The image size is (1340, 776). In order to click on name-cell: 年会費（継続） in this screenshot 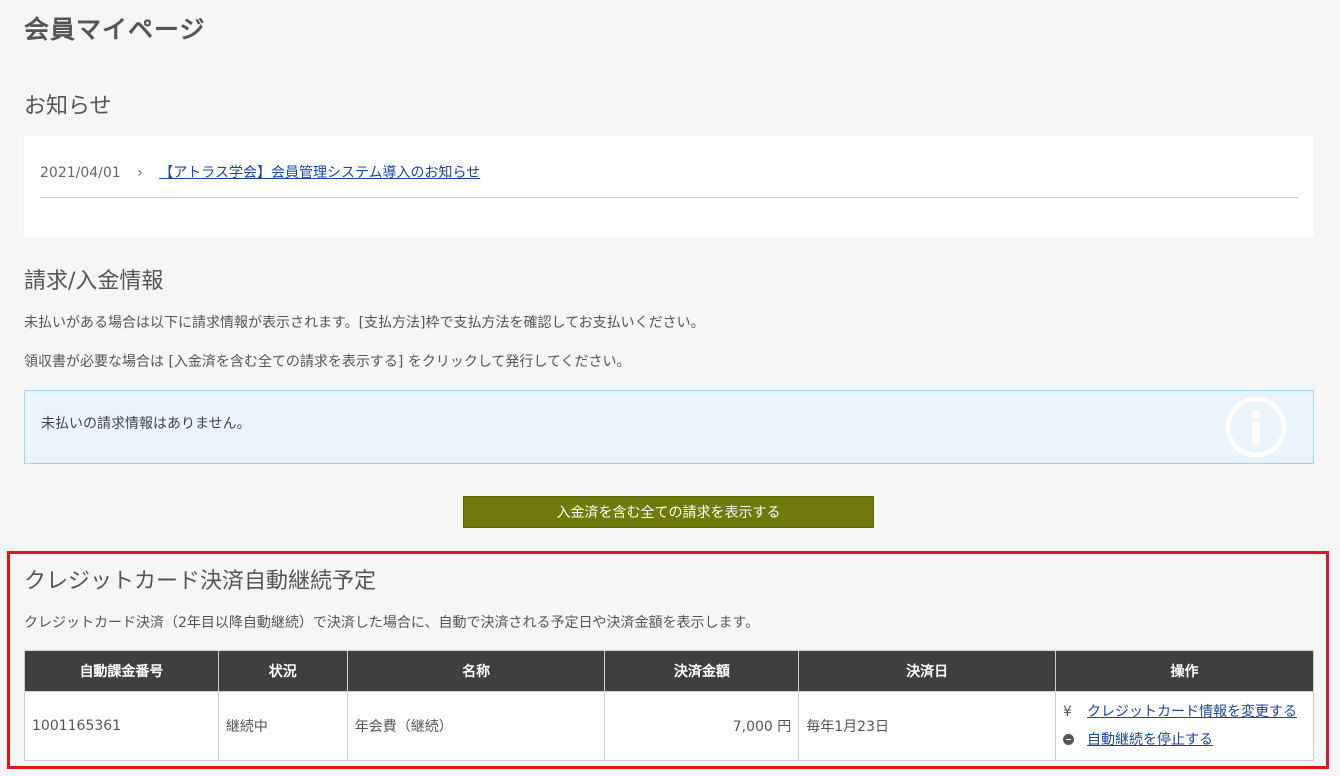, I will do `click(476, 726)`.